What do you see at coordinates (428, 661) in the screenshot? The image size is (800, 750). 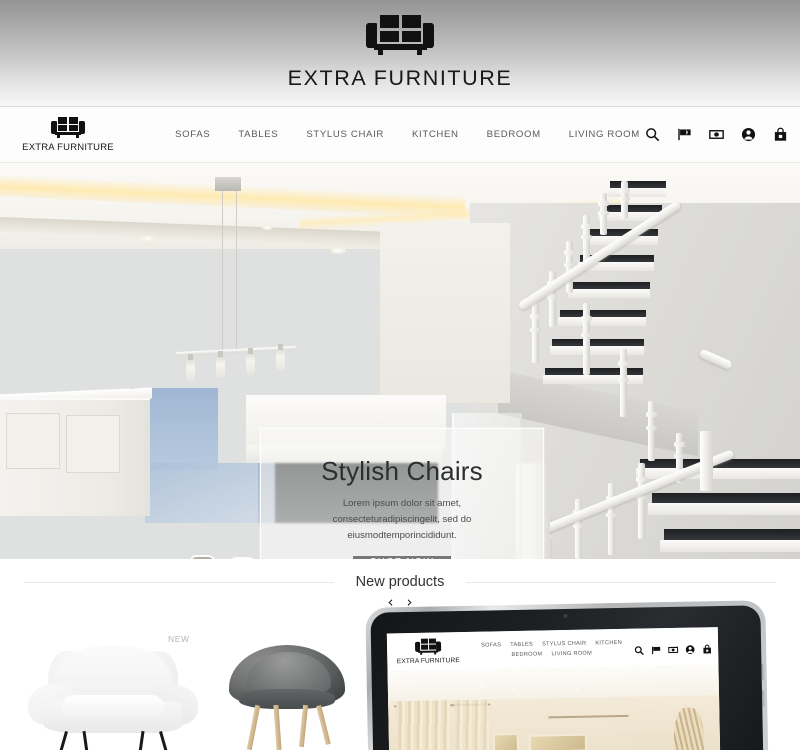 I see `preview-brand-label: EXTRA FURNITURE` at bounding box center [428, 661].